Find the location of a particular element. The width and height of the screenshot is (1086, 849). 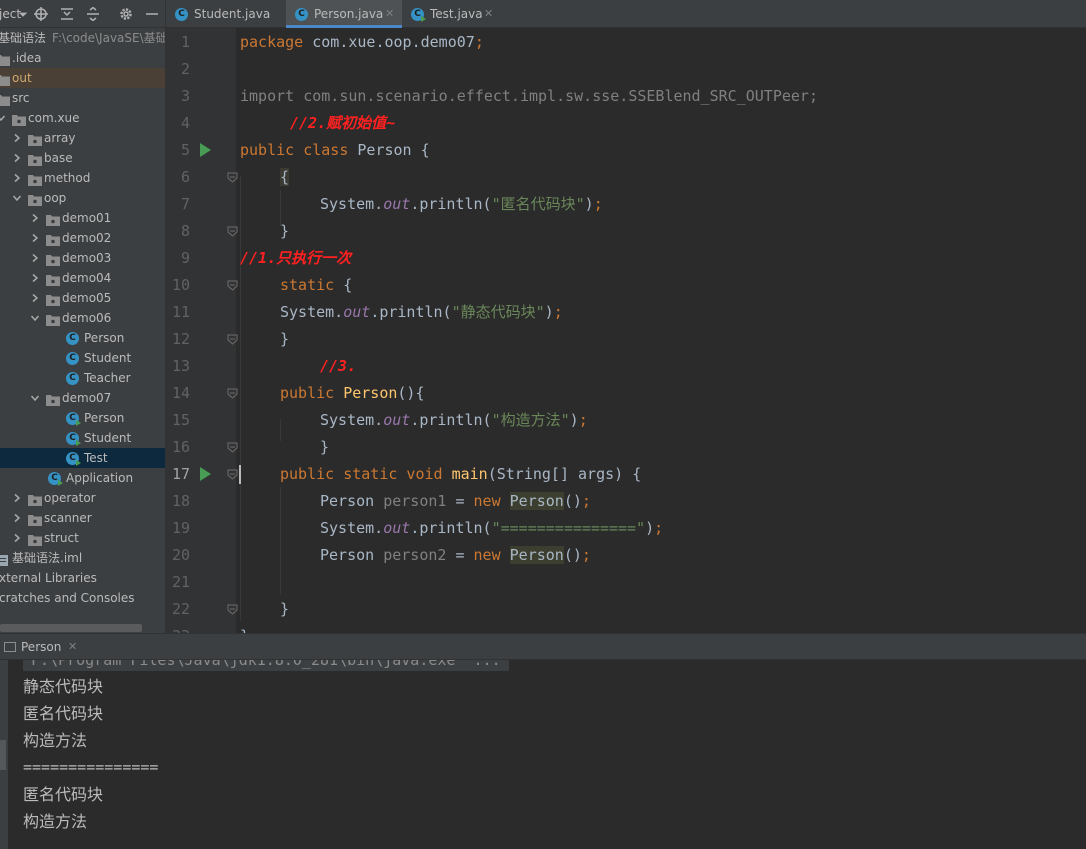

tree-item-test: C Test is located at coordinates (82, 458).